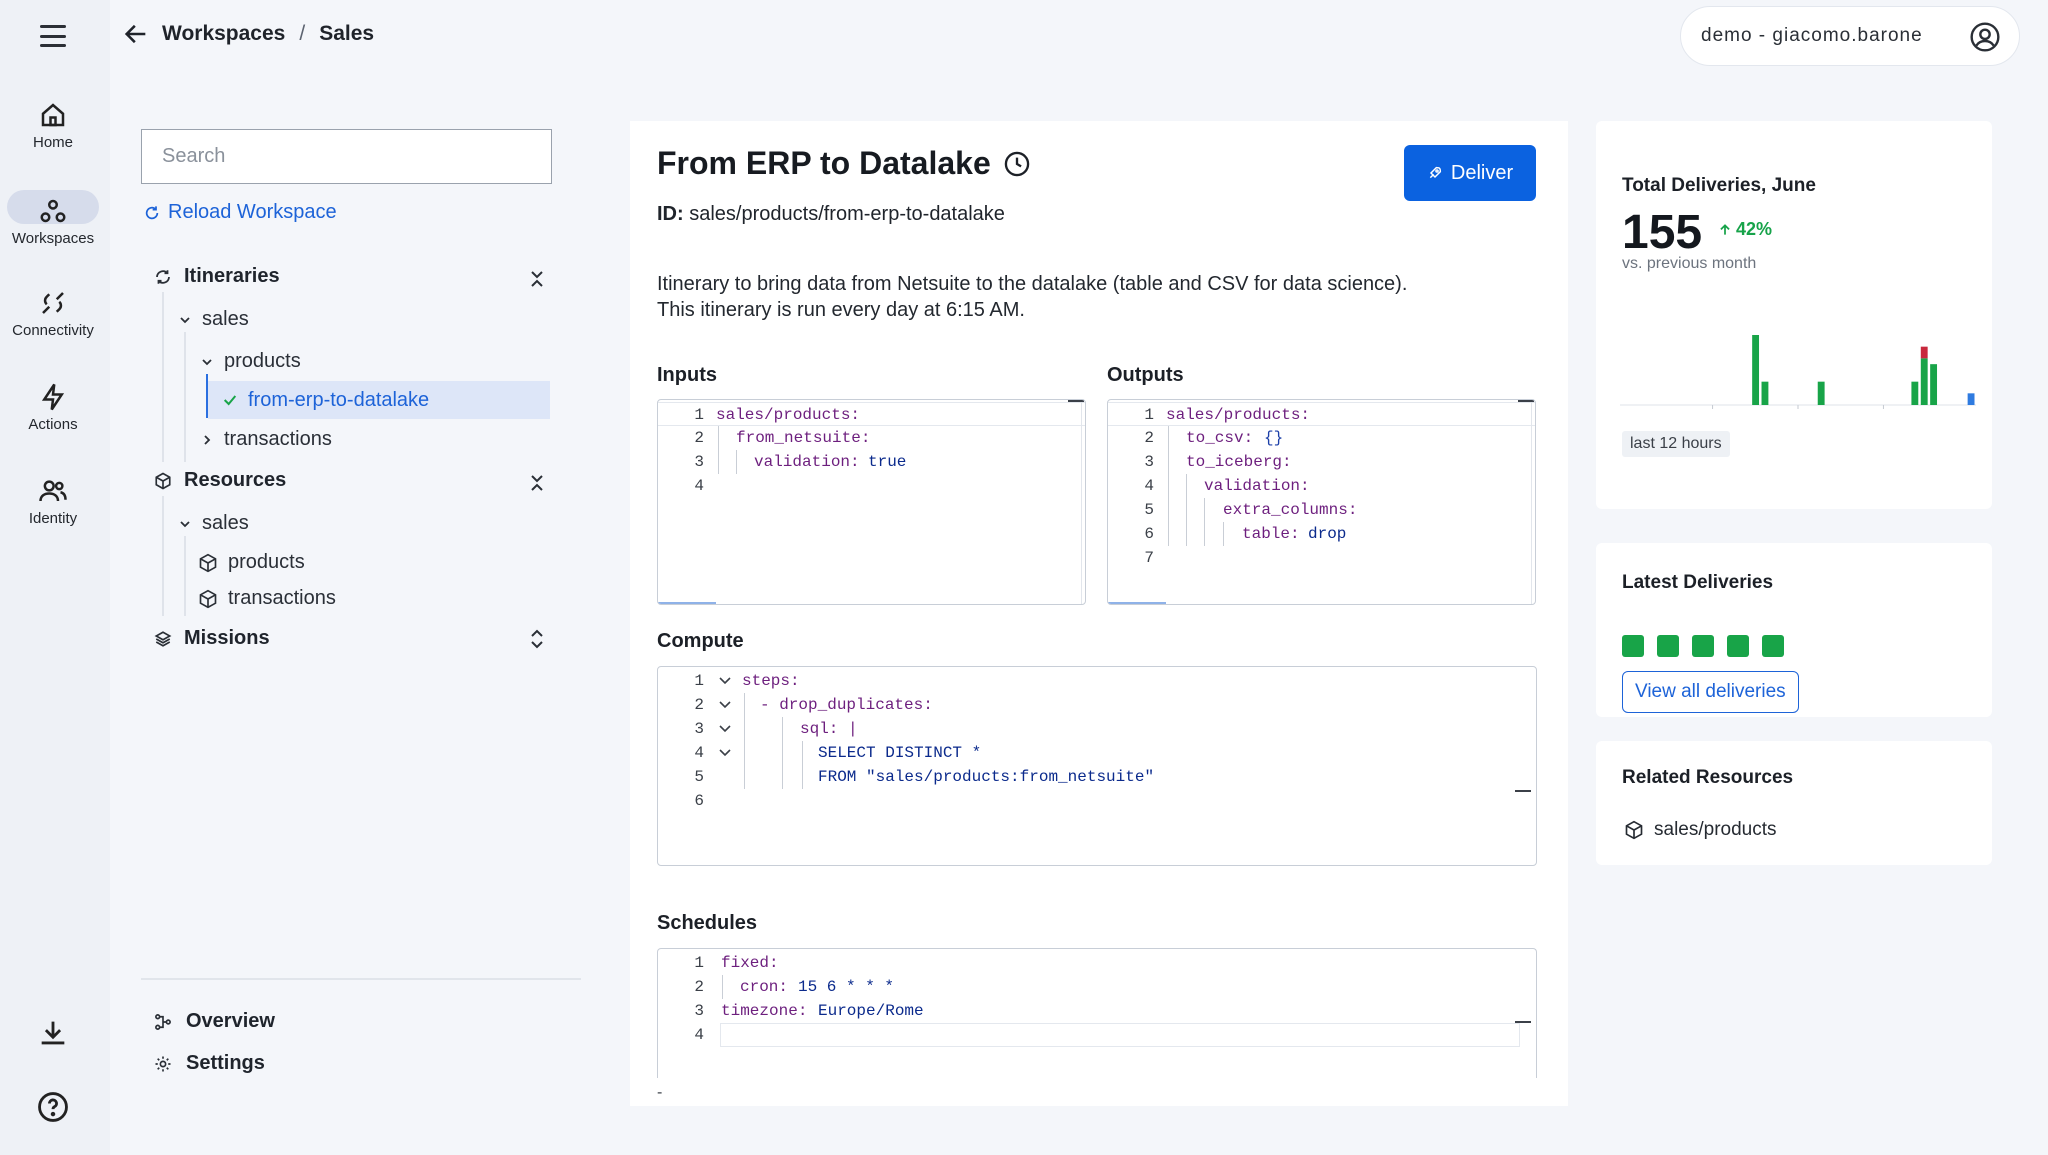 This screenshot has height=1155, width=2048. Describe the element at coordinates (1149, 534) in the screenshot. I see `line-number: 6` at that location.